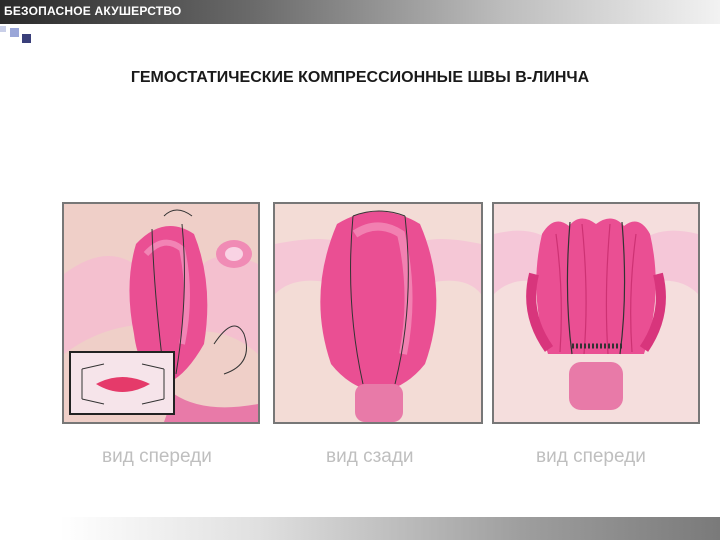 This screenshot has width=720, height=540. I want to click on figure-back-view, so click(378, 313).